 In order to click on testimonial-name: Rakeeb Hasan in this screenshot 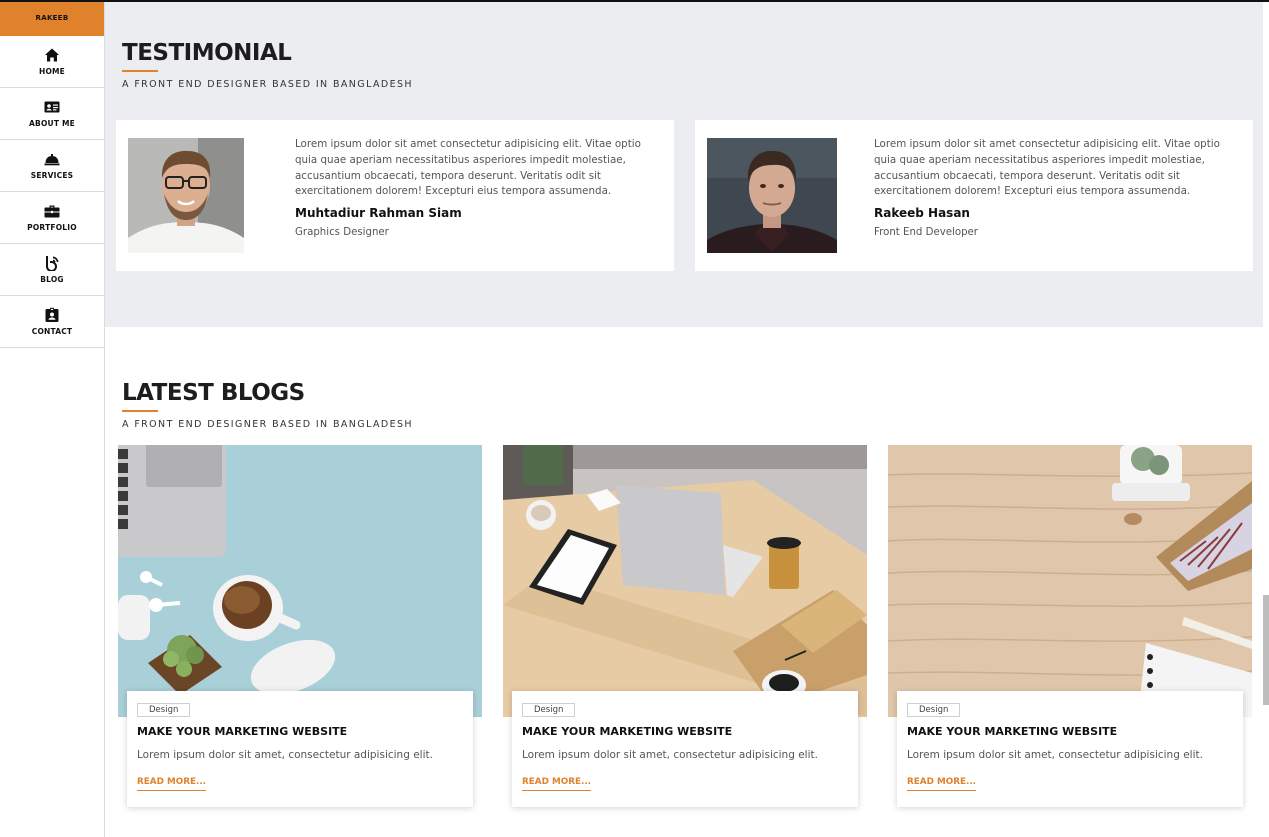, I will do `click(922, 213)`.